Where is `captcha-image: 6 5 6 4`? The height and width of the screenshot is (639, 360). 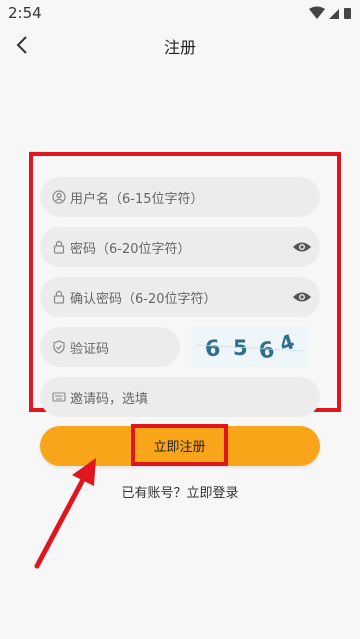
captcha-image: 6 5 6 4 is located at coordinates (250, 347).